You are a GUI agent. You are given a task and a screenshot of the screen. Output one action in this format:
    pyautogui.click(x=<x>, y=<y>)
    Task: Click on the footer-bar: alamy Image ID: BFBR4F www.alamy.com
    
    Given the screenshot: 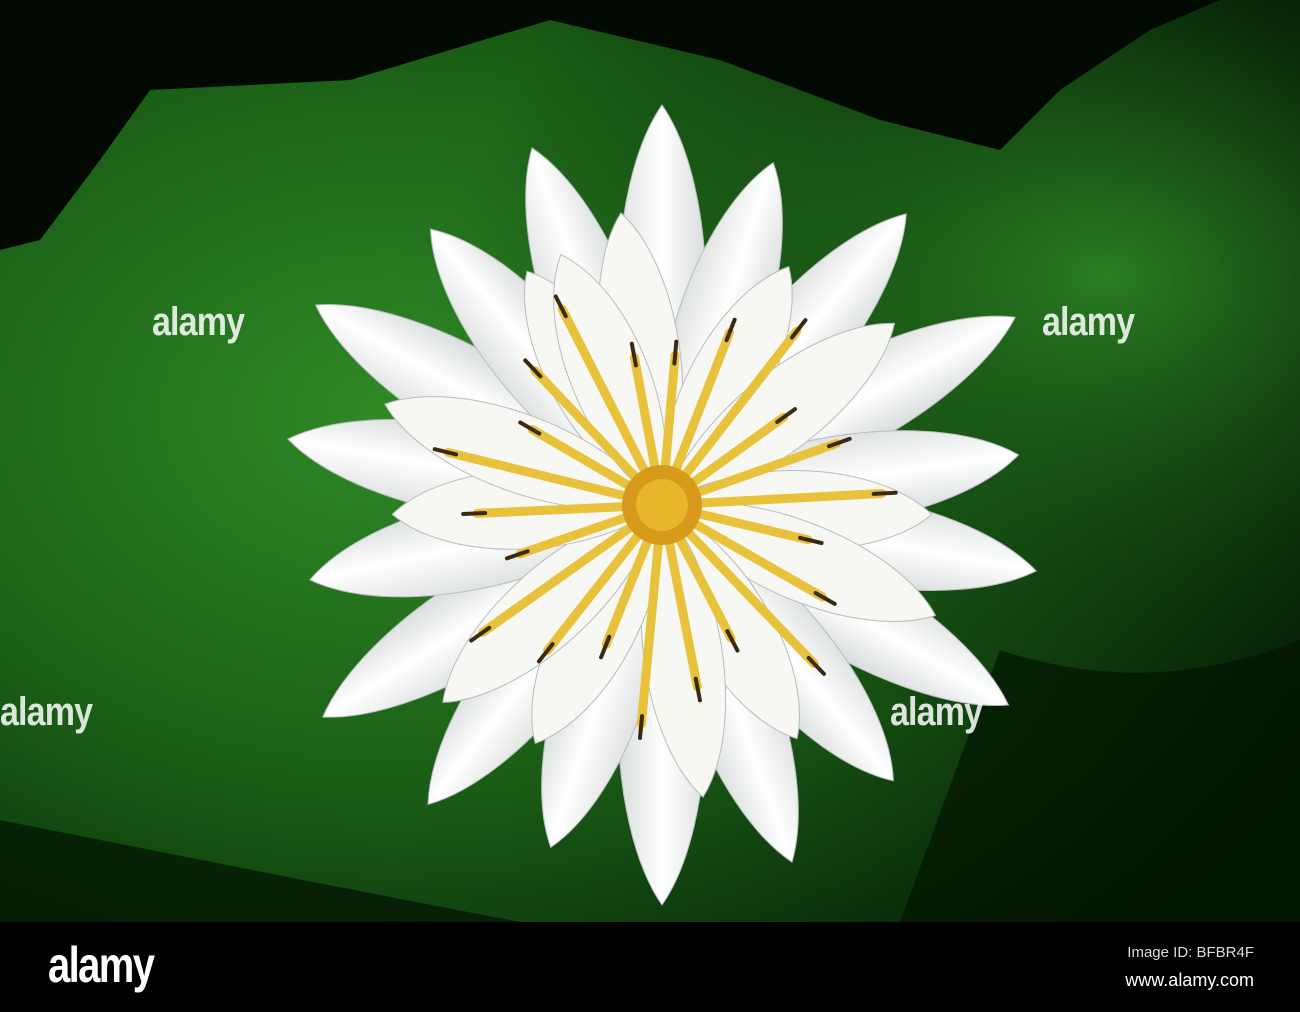 What is the action you would take?
    pyautogui.click(x=650, y=967)
    